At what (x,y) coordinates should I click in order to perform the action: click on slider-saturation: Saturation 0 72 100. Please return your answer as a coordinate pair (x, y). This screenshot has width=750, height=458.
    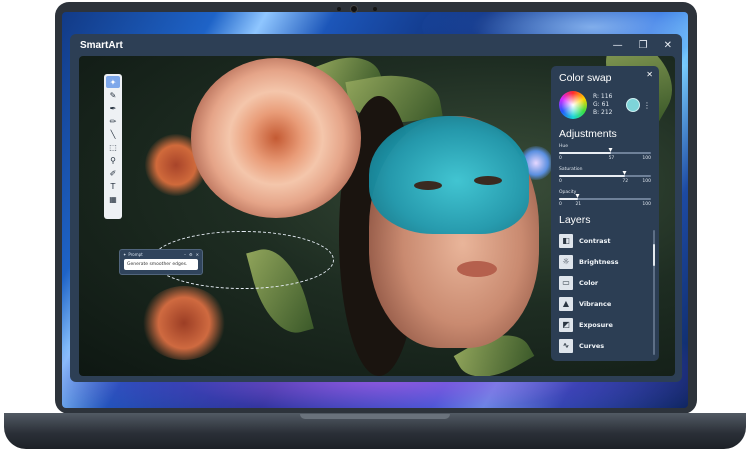
    Looking at the image, I should click on (605, 176).